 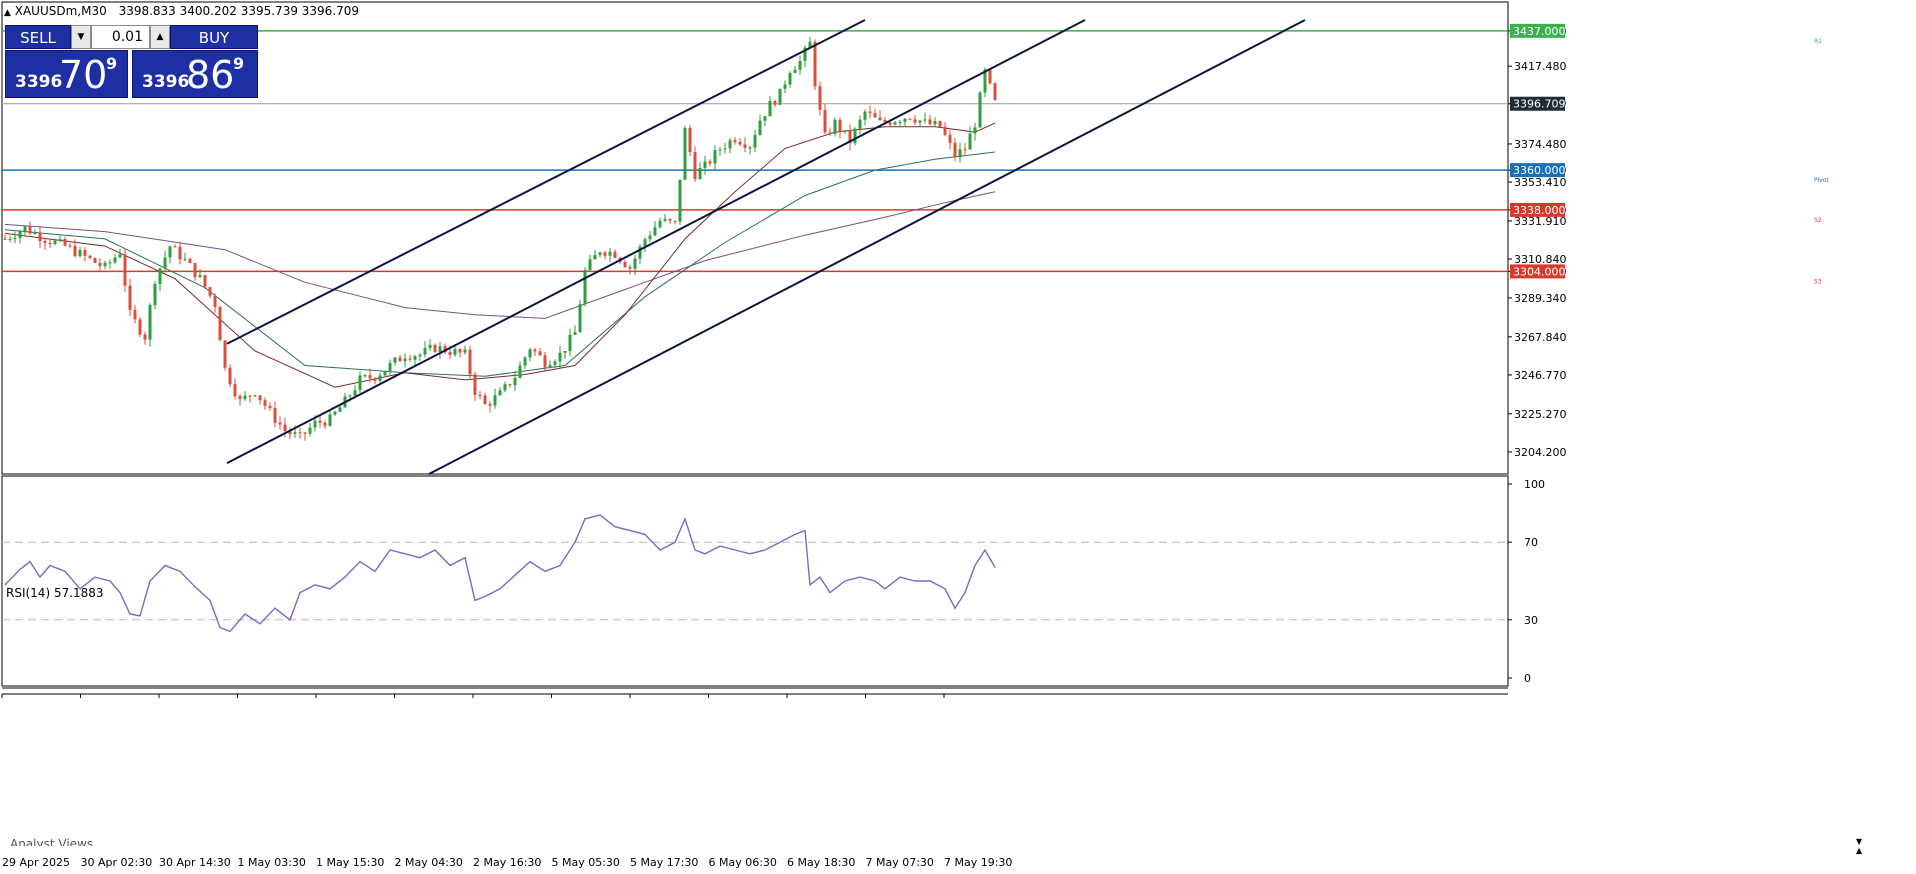 What do you see at coordinates (1540, 66) in the screenshot?
I see `y-tick-label: 3417.480` at bounding box center [1540, 66].